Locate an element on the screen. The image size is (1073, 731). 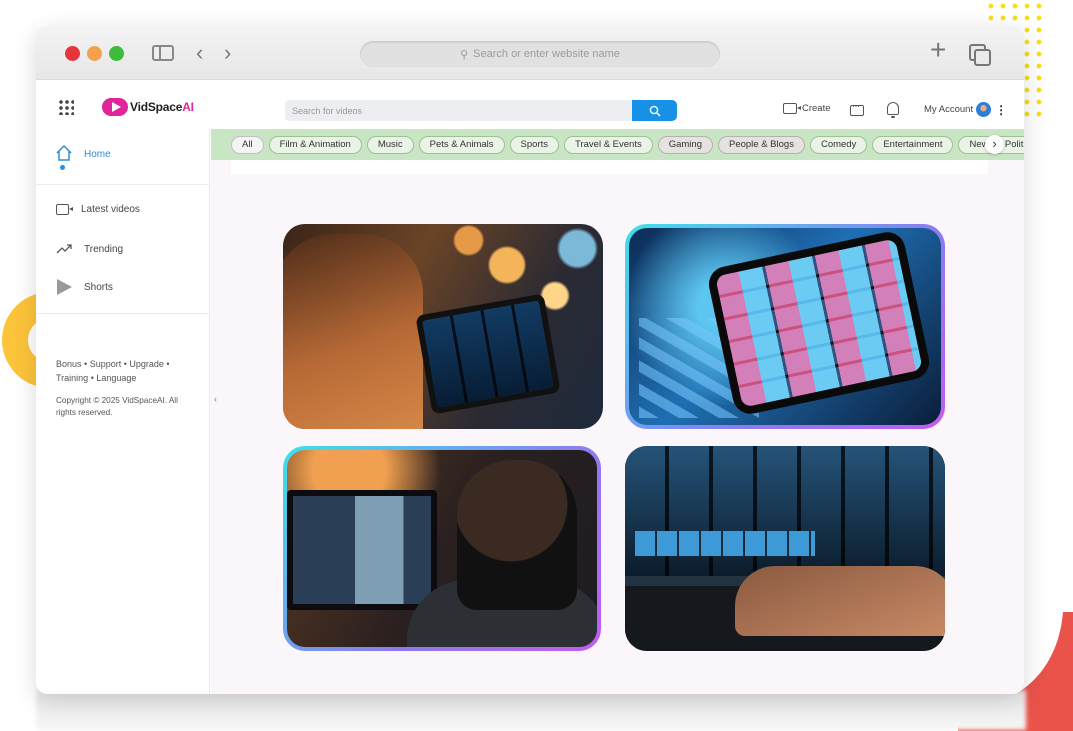
category-chip: Comedy is located at coordinates (838, 144).